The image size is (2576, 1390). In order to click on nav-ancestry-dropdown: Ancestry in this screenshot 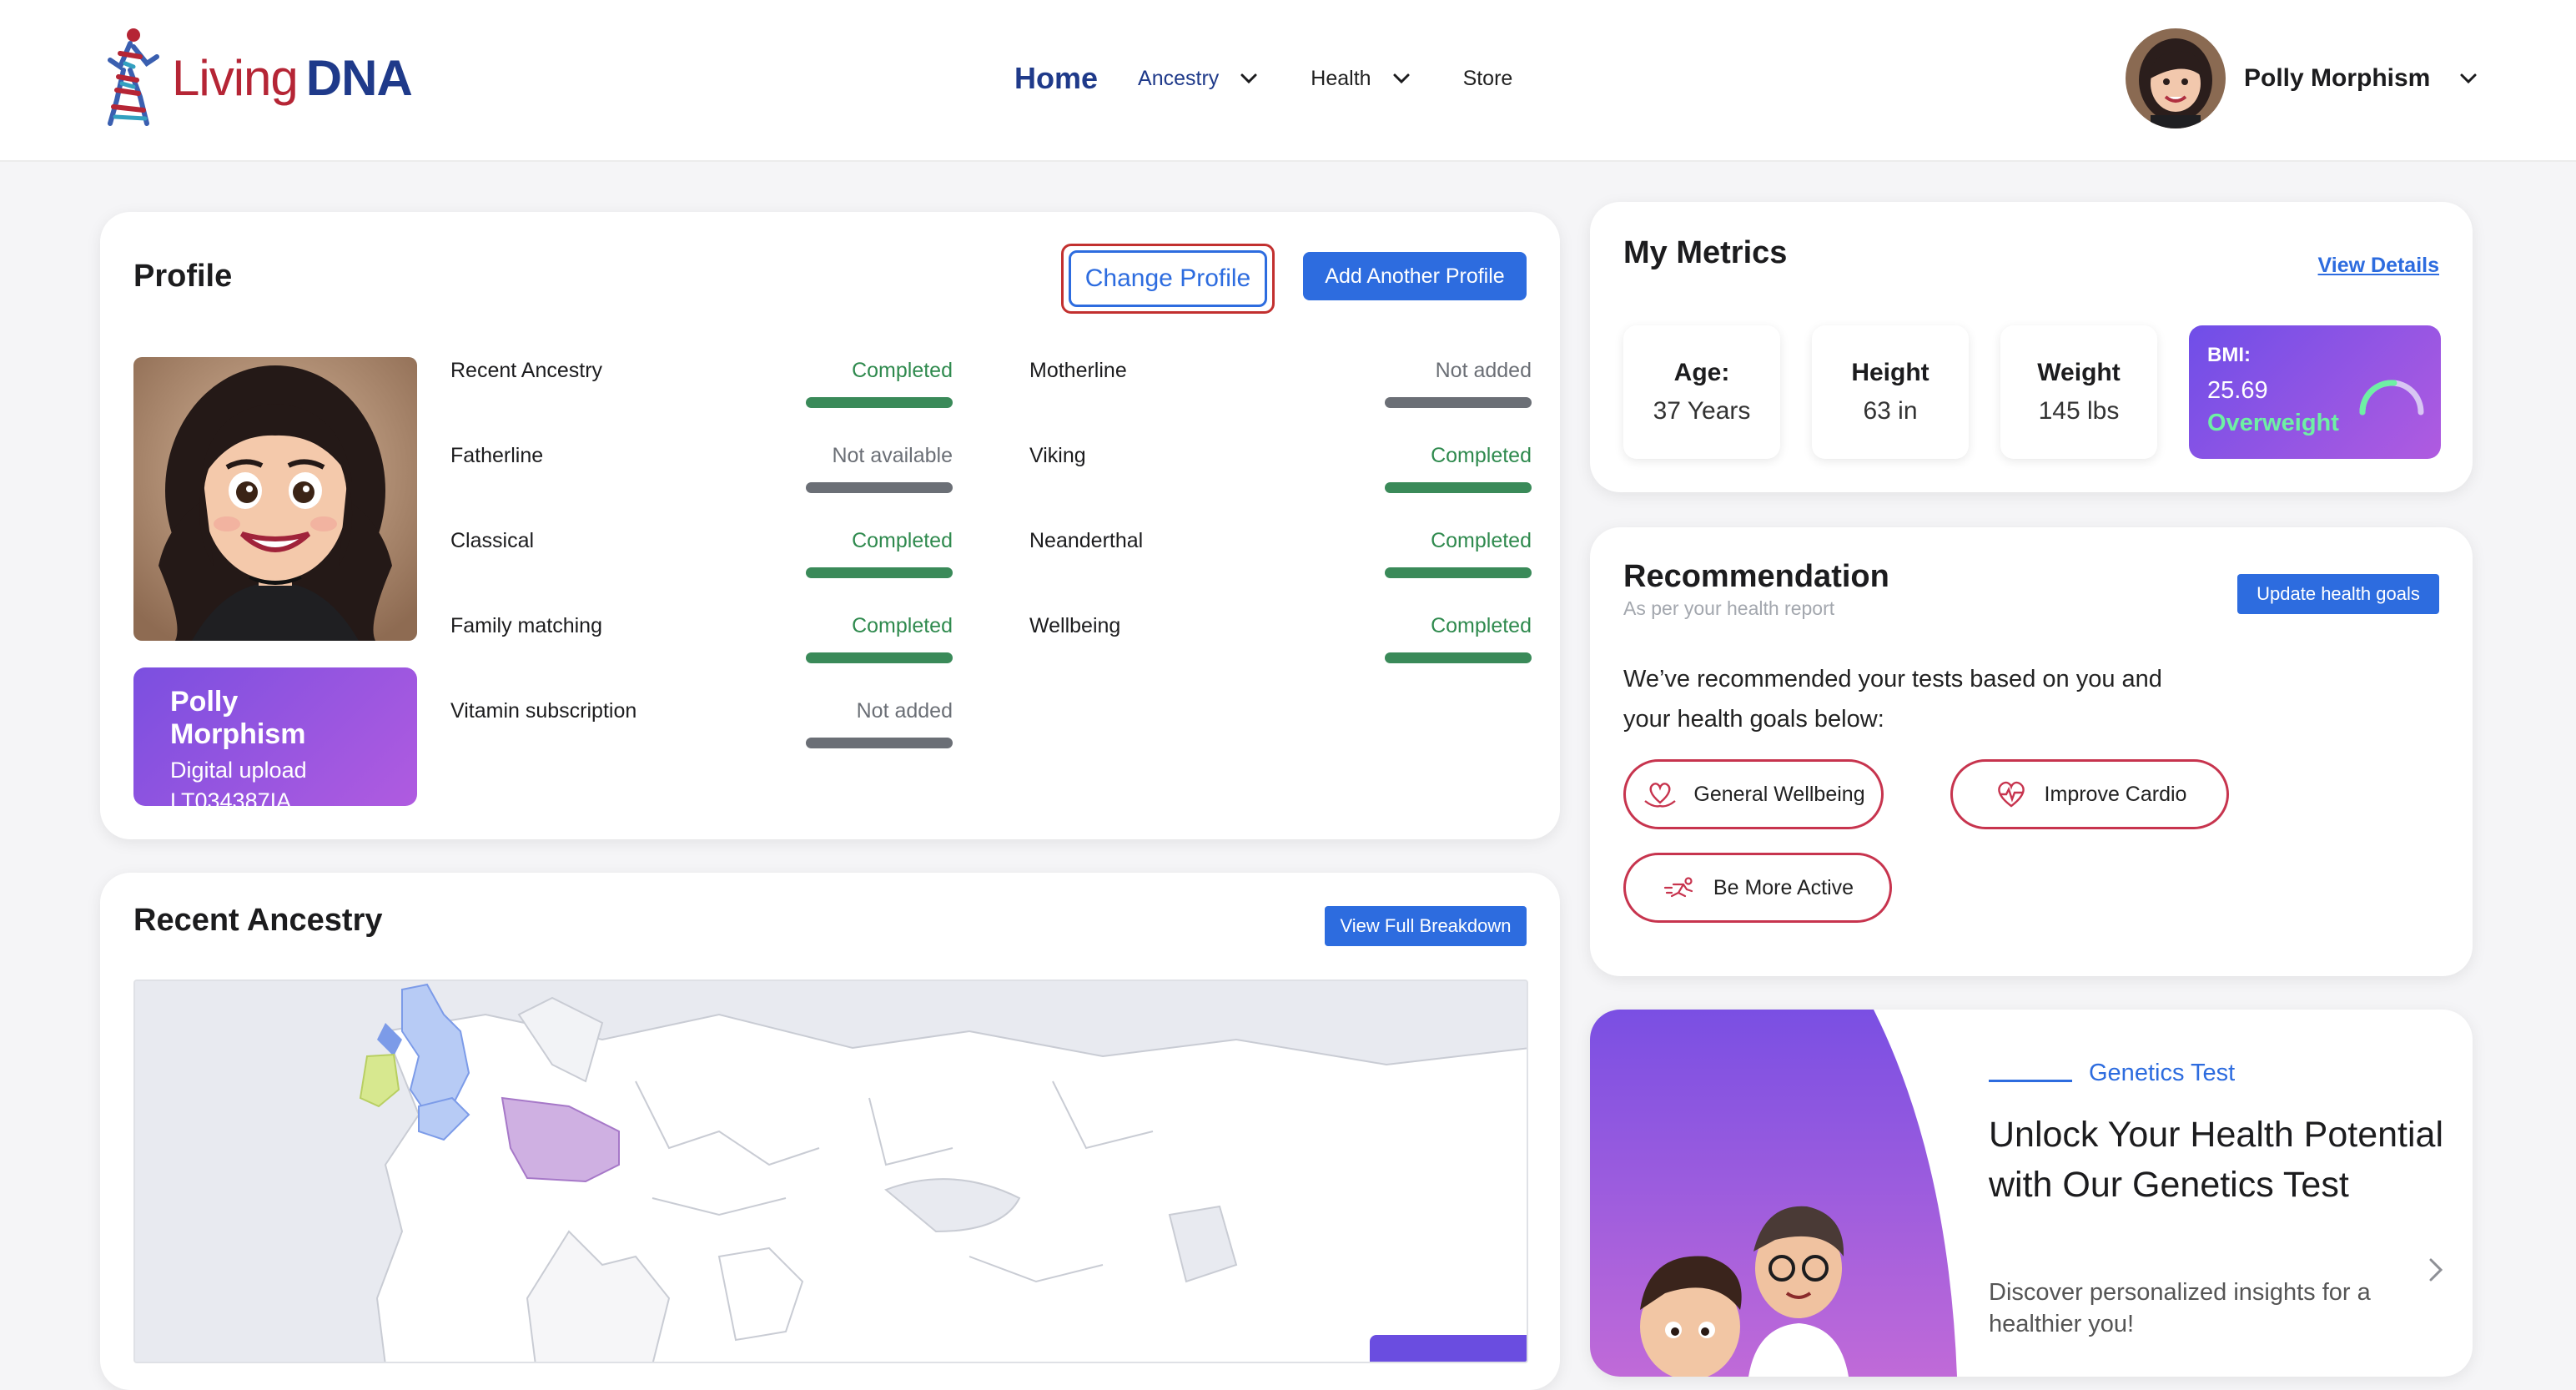, I will do `click(1198, 79)`.